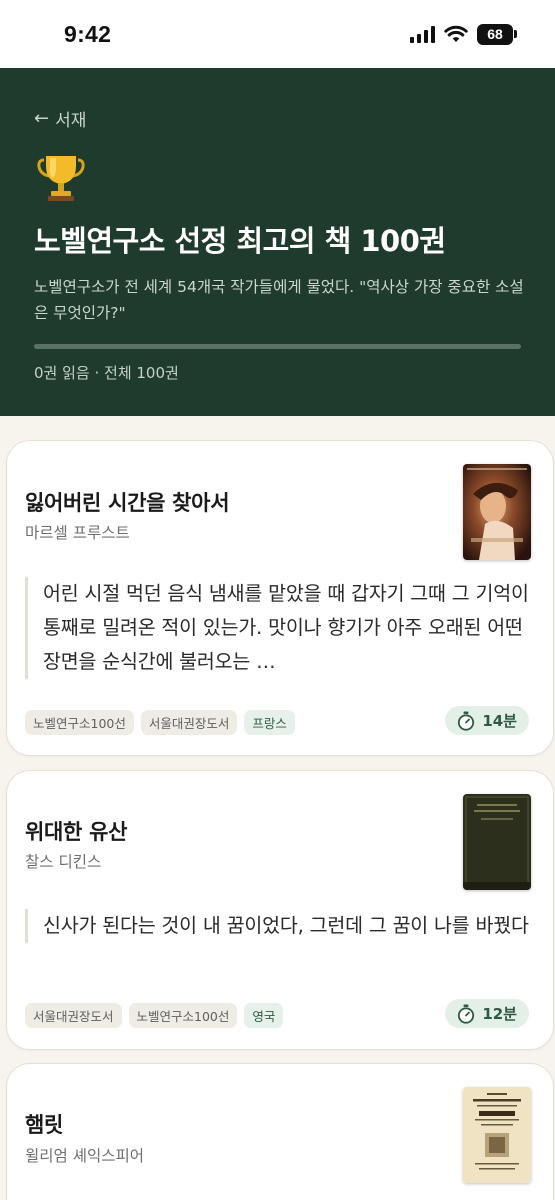  I want to click on tag-list: 노벨연구소100선 서울대권장도서 프랑스, so click(160, 722).